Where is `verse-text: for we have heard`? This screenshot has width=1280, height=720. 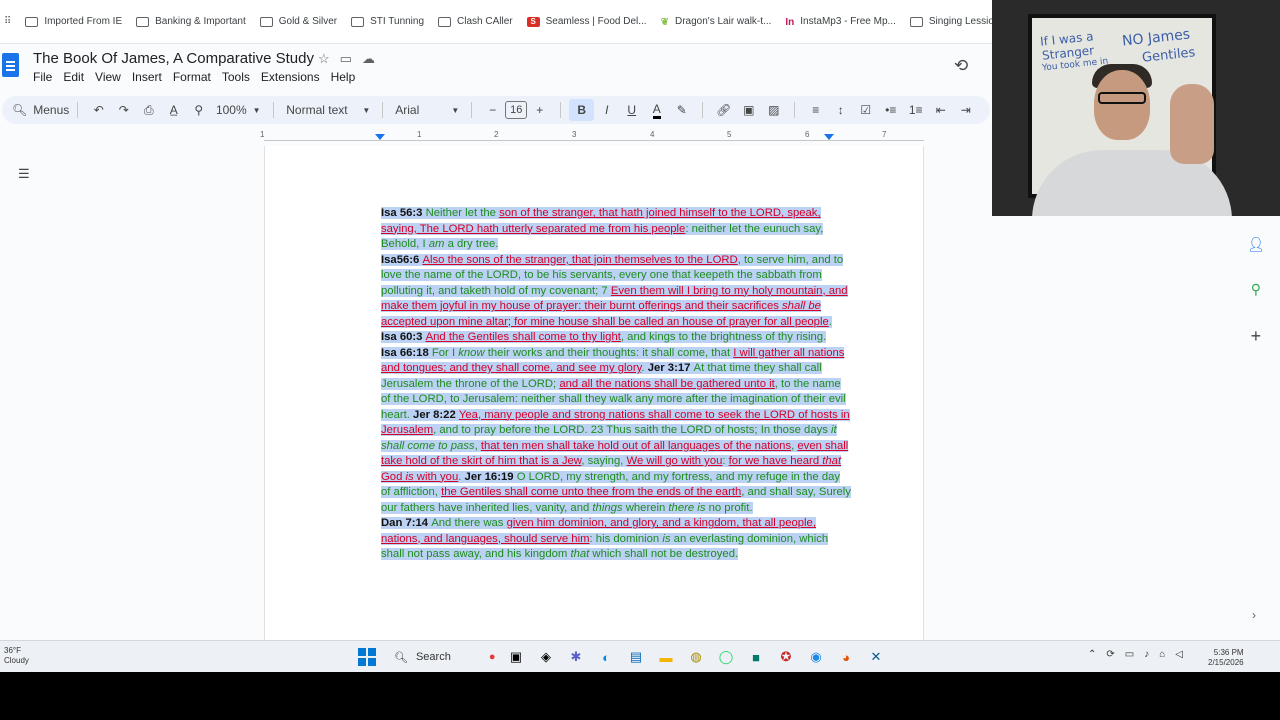 verse-text: for we have heard is located at coordinates (775, 461).